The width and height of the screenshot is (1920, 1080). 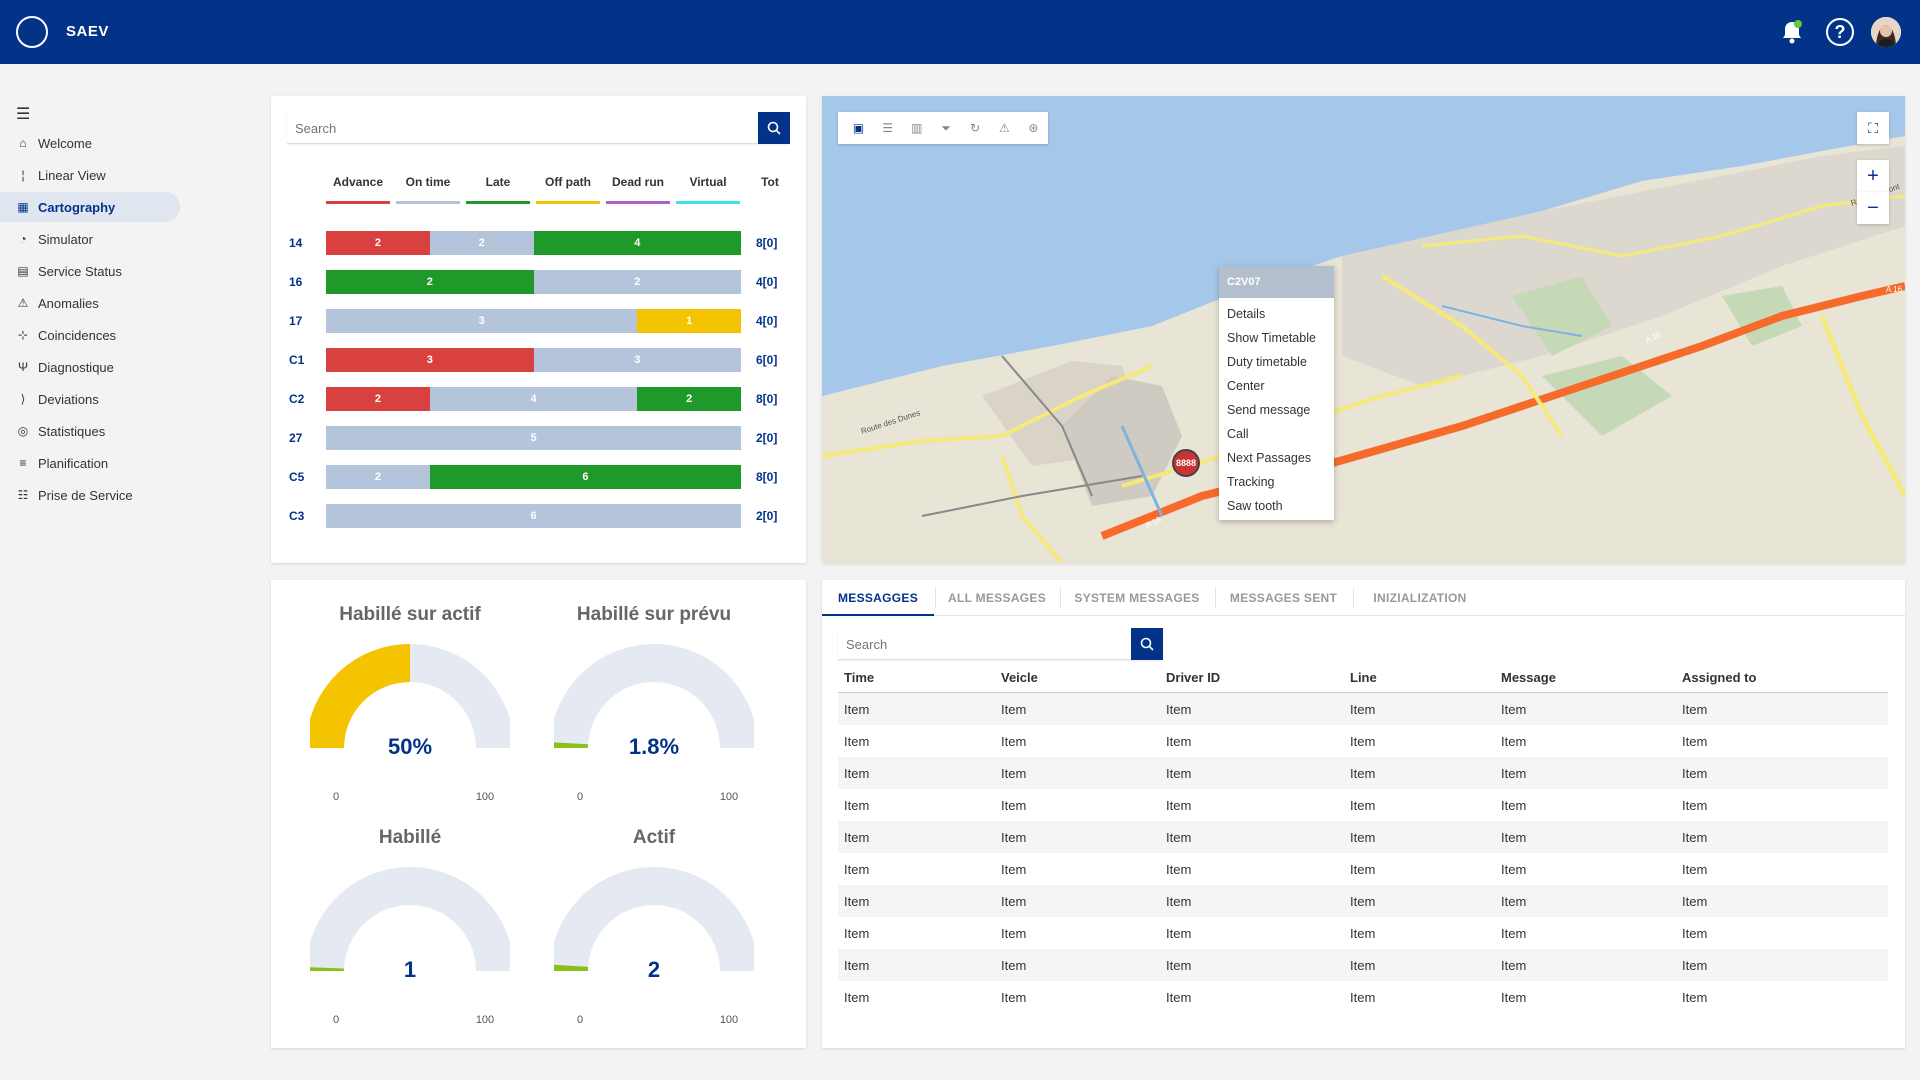 What do you see at coordinates (887, 128) in the screenshot?
I see `list-icon: ☰` at bounding box center [887, 128].